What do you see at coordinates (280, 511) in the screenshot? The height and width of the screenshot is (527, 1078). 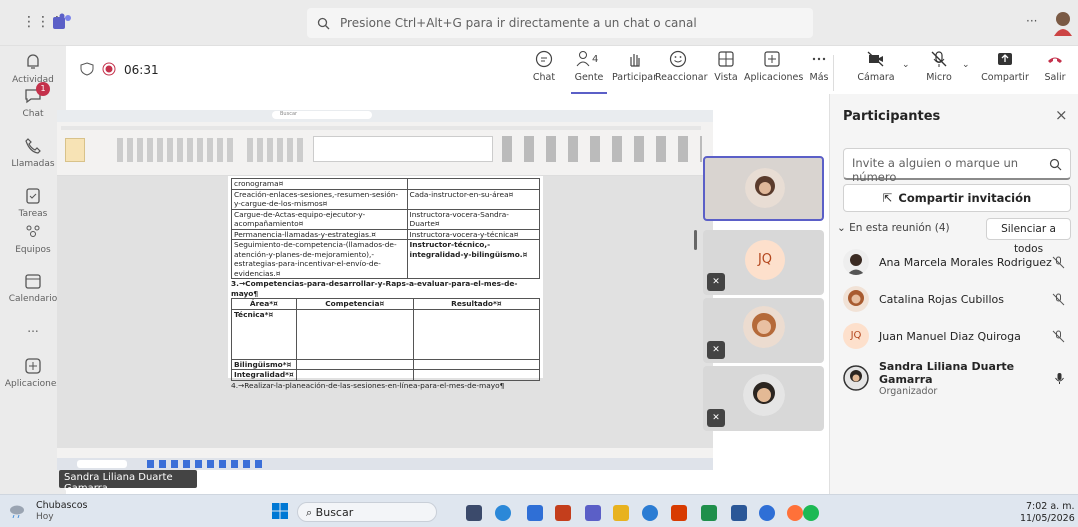 I see `windows-start-icon` at bounding box center [280, 511].